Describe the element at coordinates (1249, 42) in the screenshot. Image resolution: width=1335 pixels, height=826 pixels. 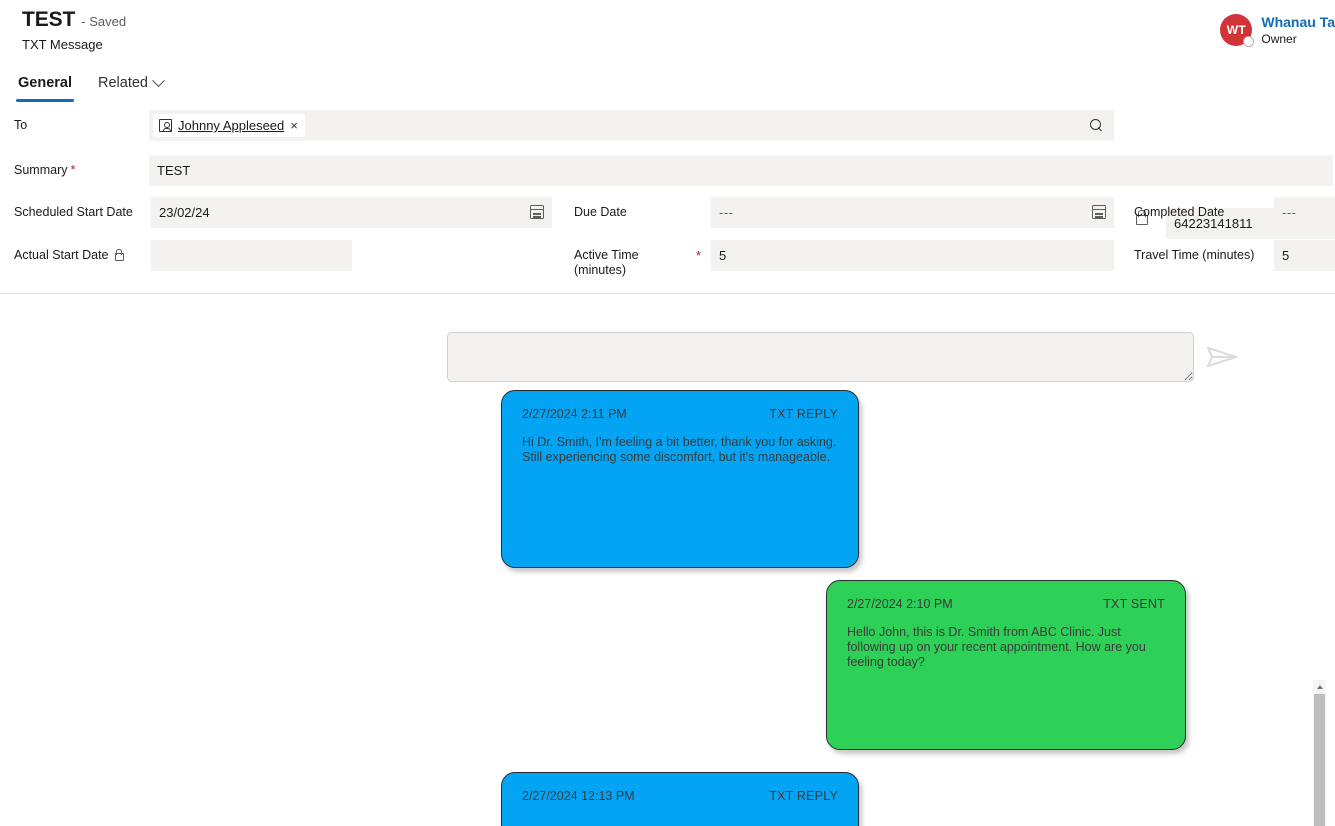
I see `presence-indicator-icon` at that location.